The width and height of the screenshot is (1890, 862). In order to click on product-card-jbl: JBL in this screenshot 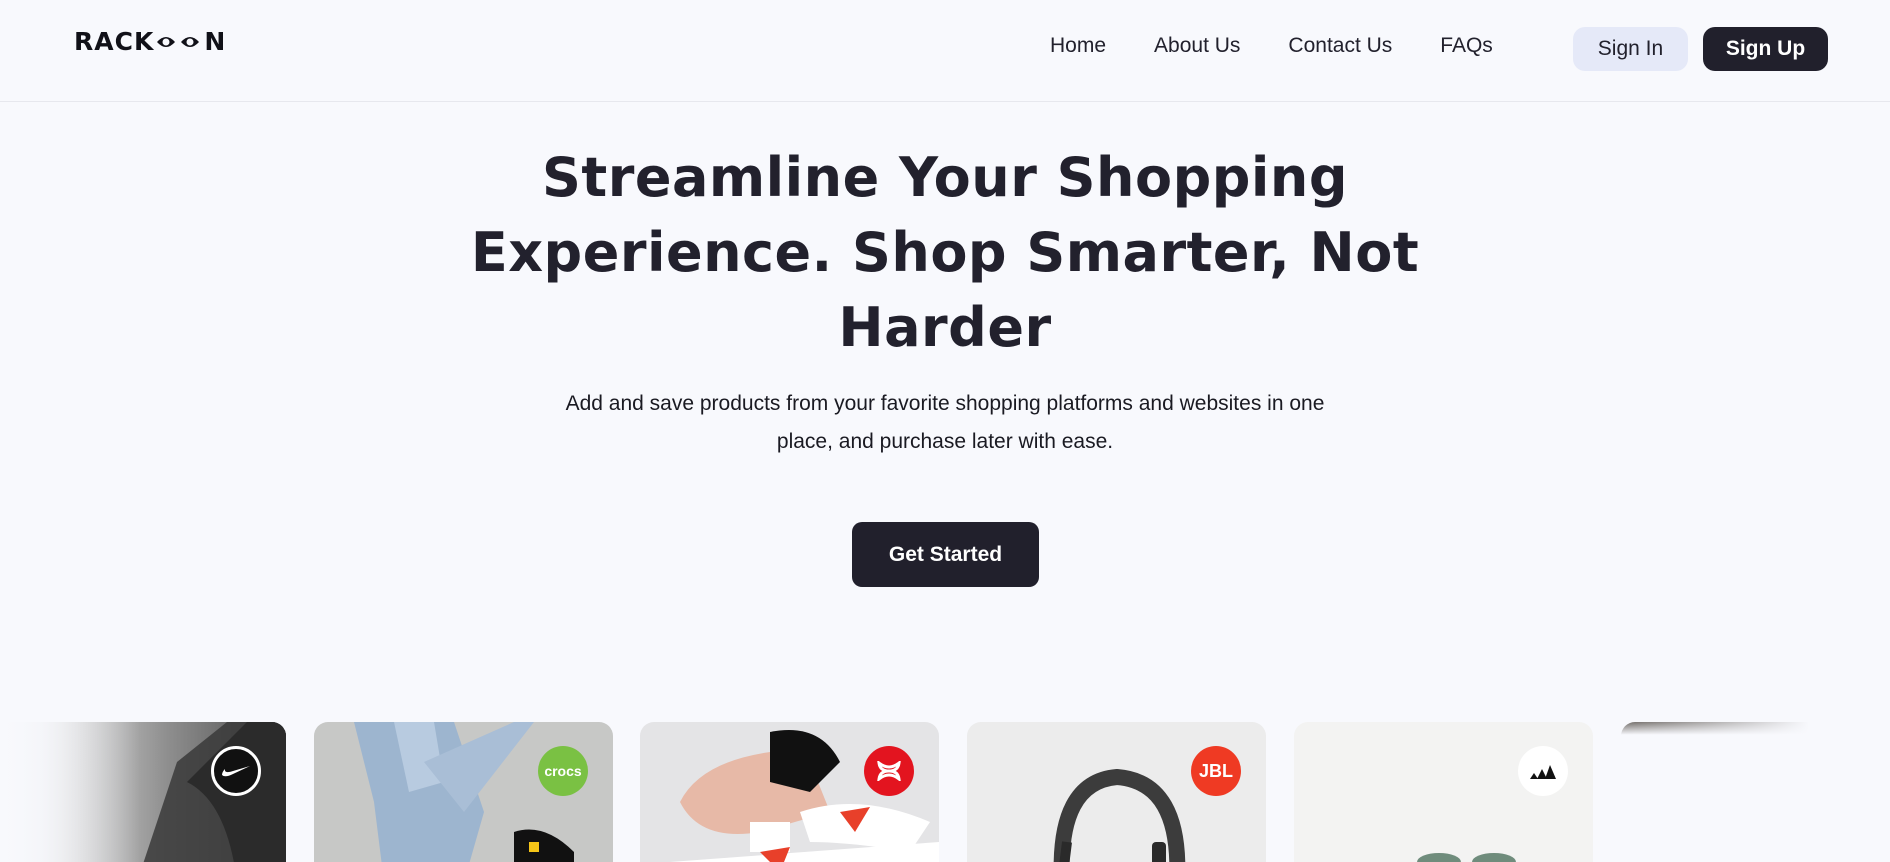, I will do `click(1116, 792)`.